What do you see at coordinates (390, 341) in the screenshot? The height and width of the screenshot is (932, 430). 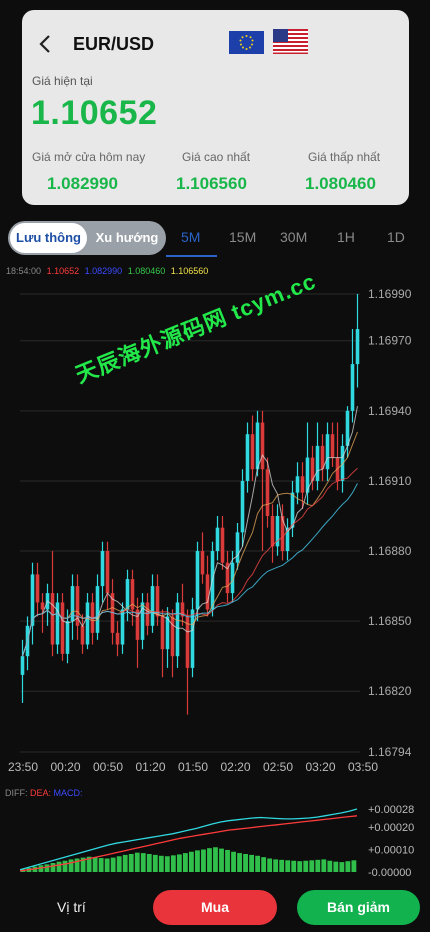 I see `y-tick-label: 1.16970` at bounding box center [390, 341].